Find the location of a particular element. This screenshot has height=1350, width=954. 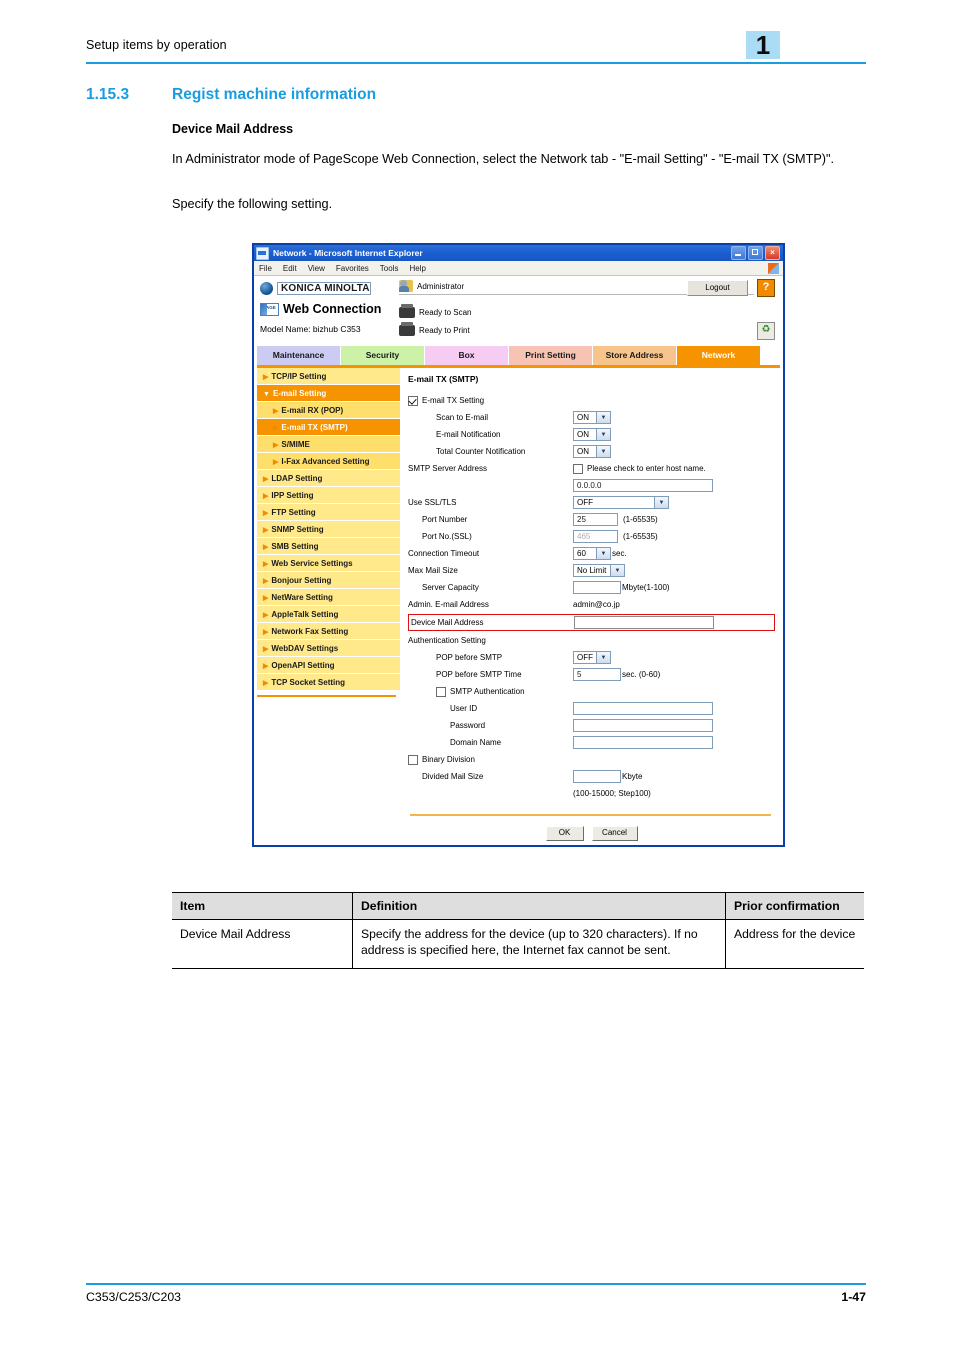

sidebar-item-smb-setting: ▶ SMB Setting is located at coordinates (328, 546).